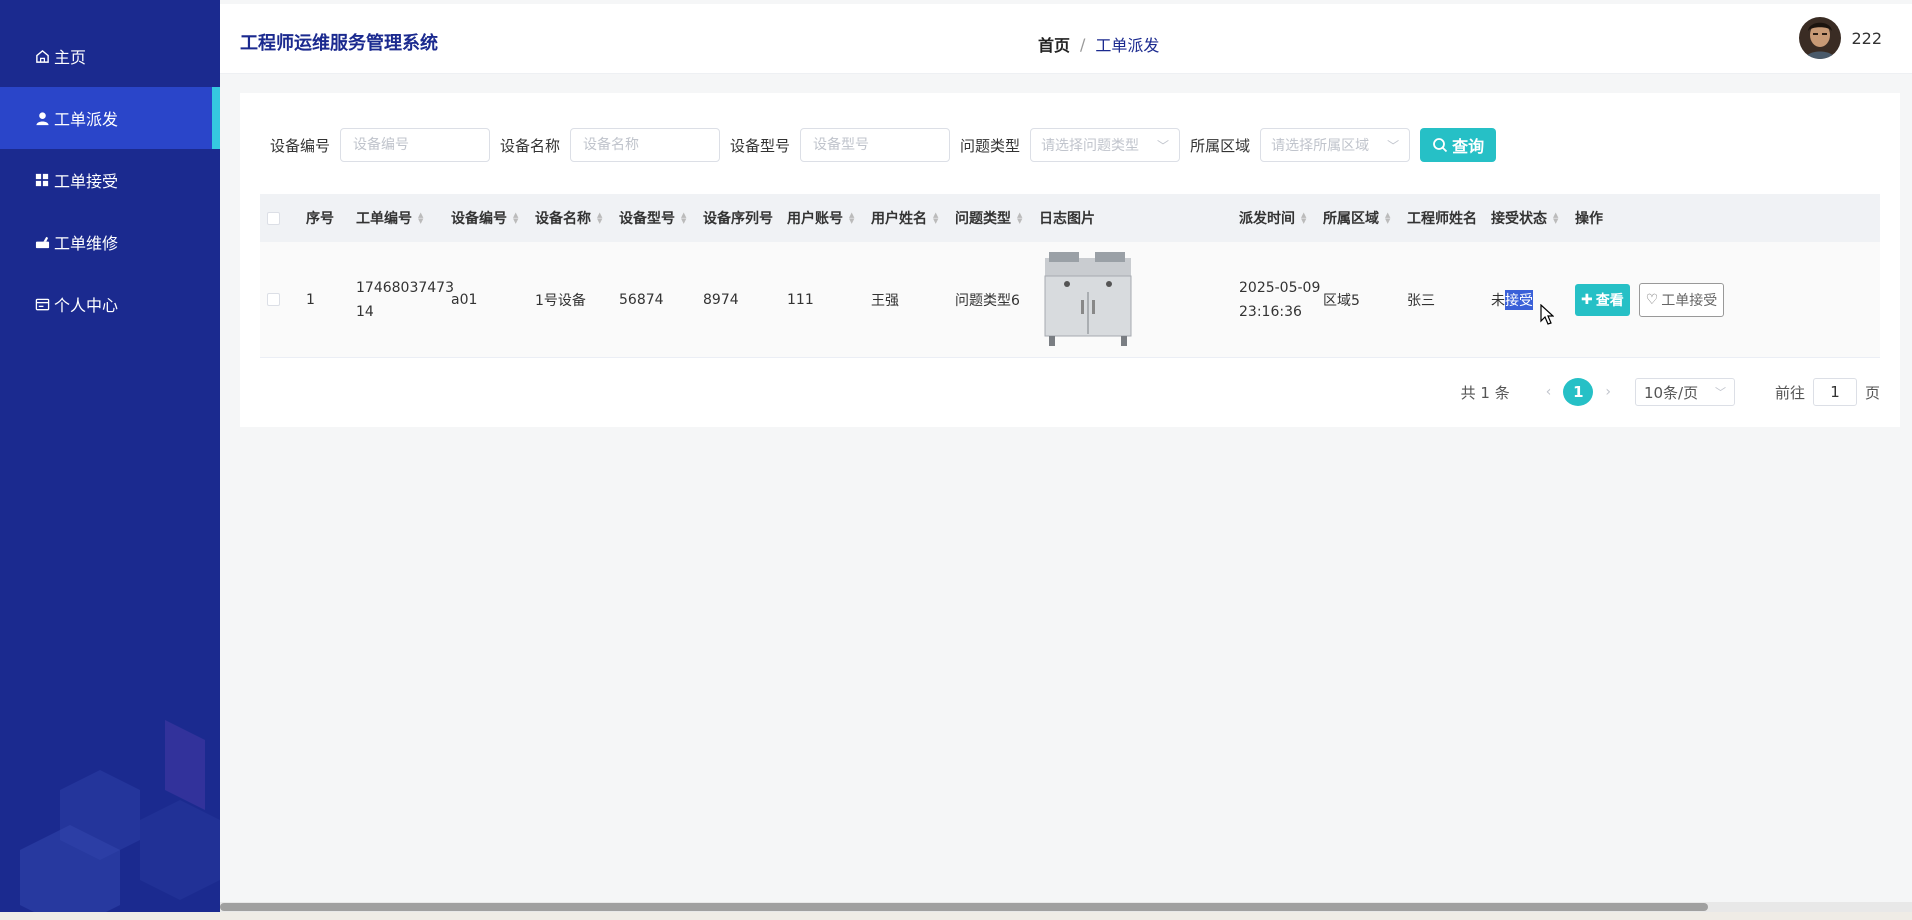 The width and height of the screenshot is (1912, 920). What do you see at coordinates (1652, 299) in the screenshot?
I see `heart-icon: ♡` at bounding box center [1652, 299].